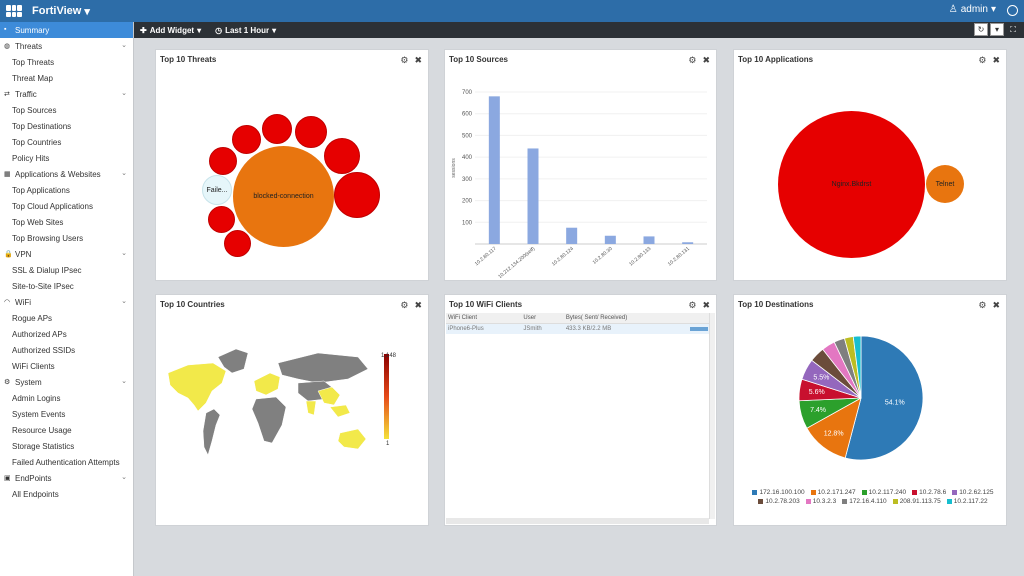 The height and width of the screenshot is (576, 1024). What do you see at coordinates (66, 46) in the screenshot?
I see `sidebar-item-threats: ◍ Threats ⌄` at bounding box center [66, 46].